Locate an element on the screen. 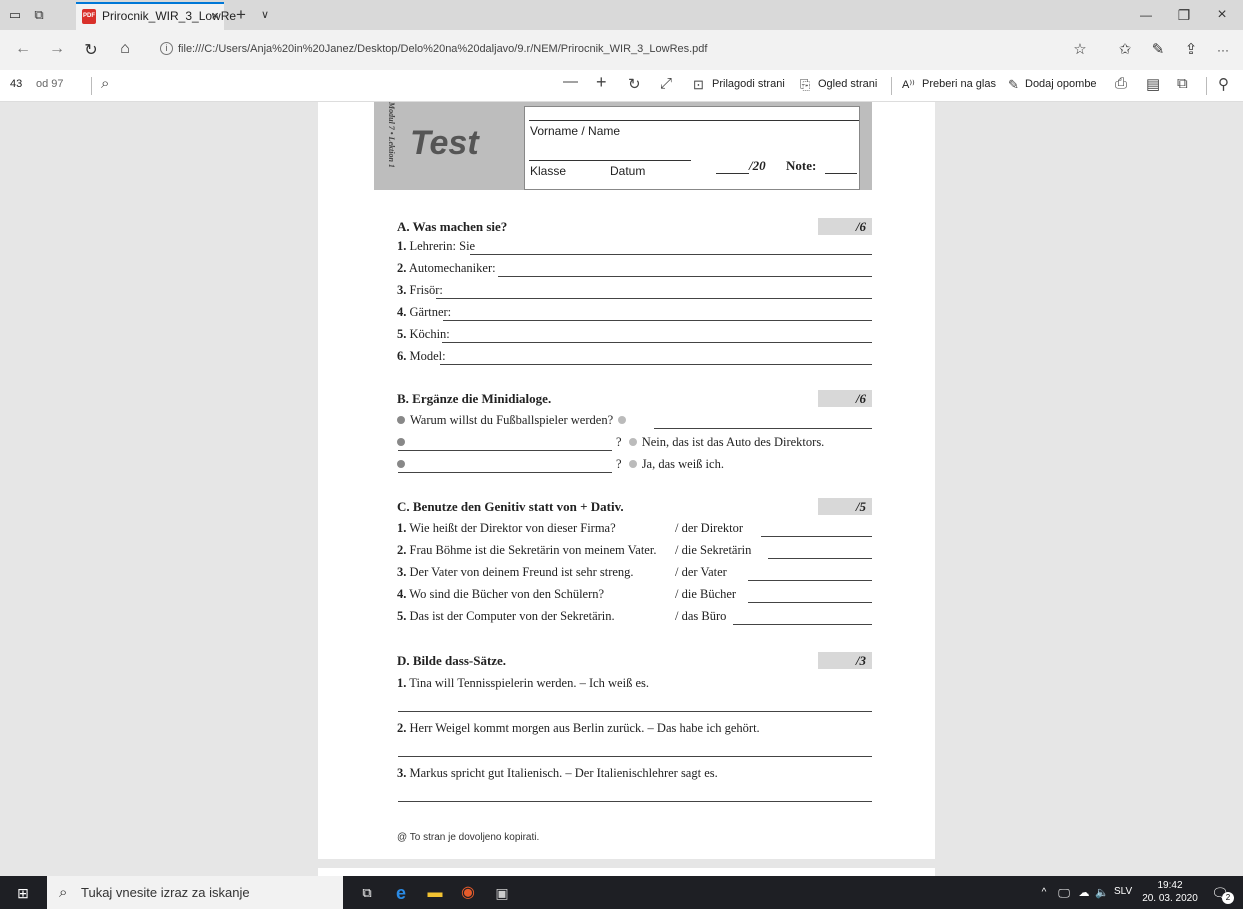  pen-notes-icon: ✎ is located at coordinates (1158, 49).